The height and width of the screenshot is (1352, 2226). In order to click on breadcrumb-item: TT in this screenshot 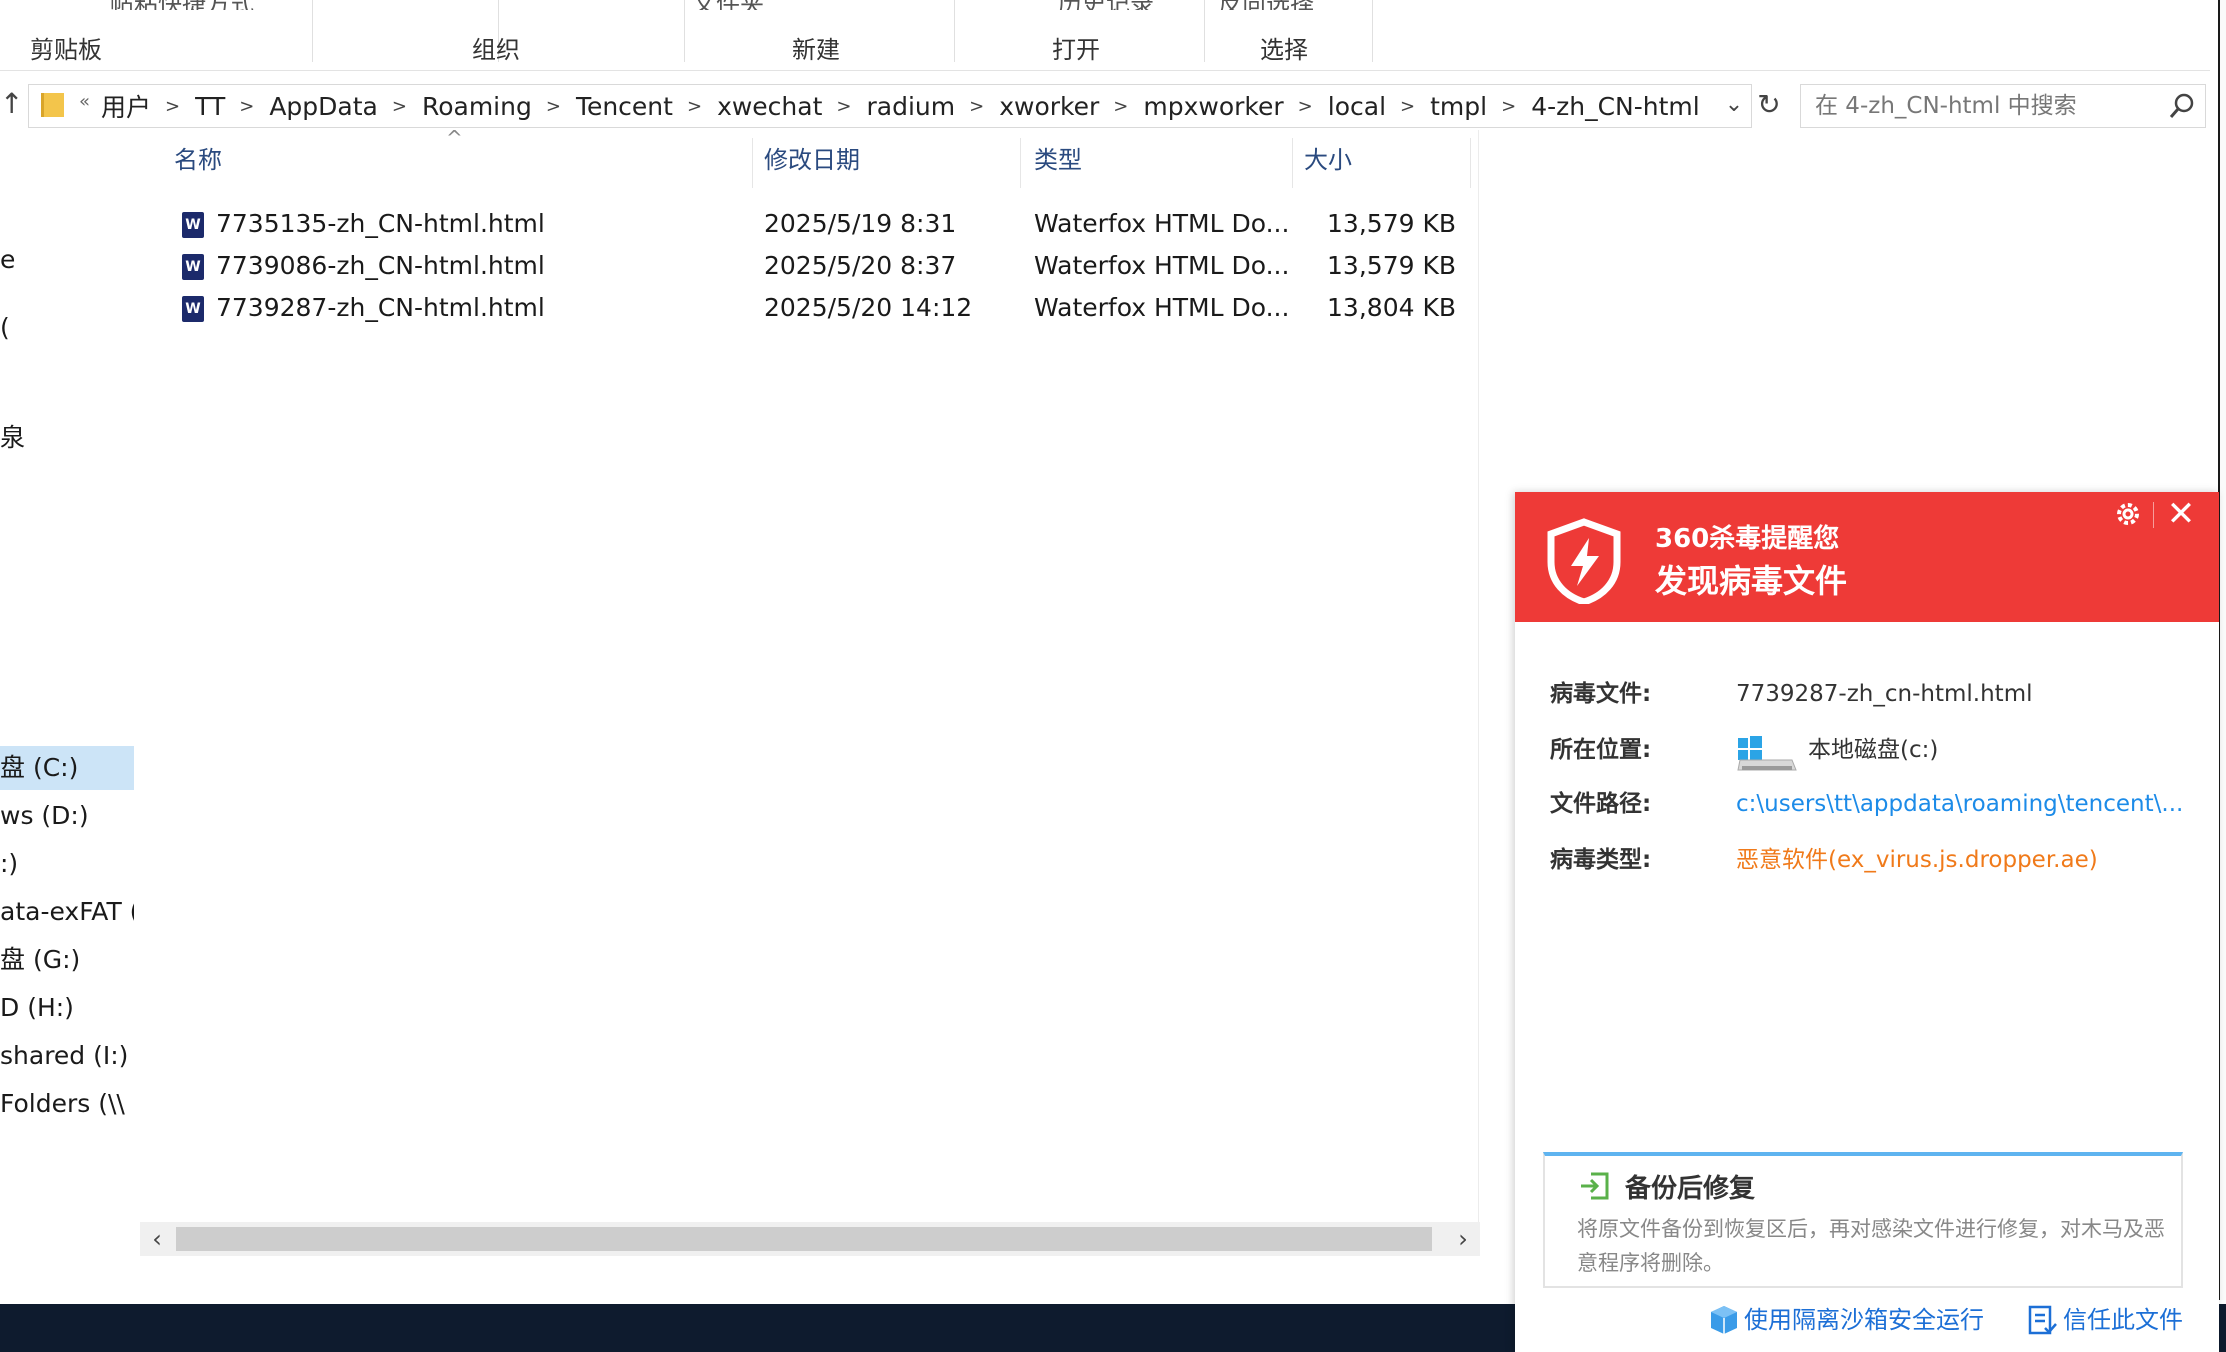, I will do `click(210, 106)`.